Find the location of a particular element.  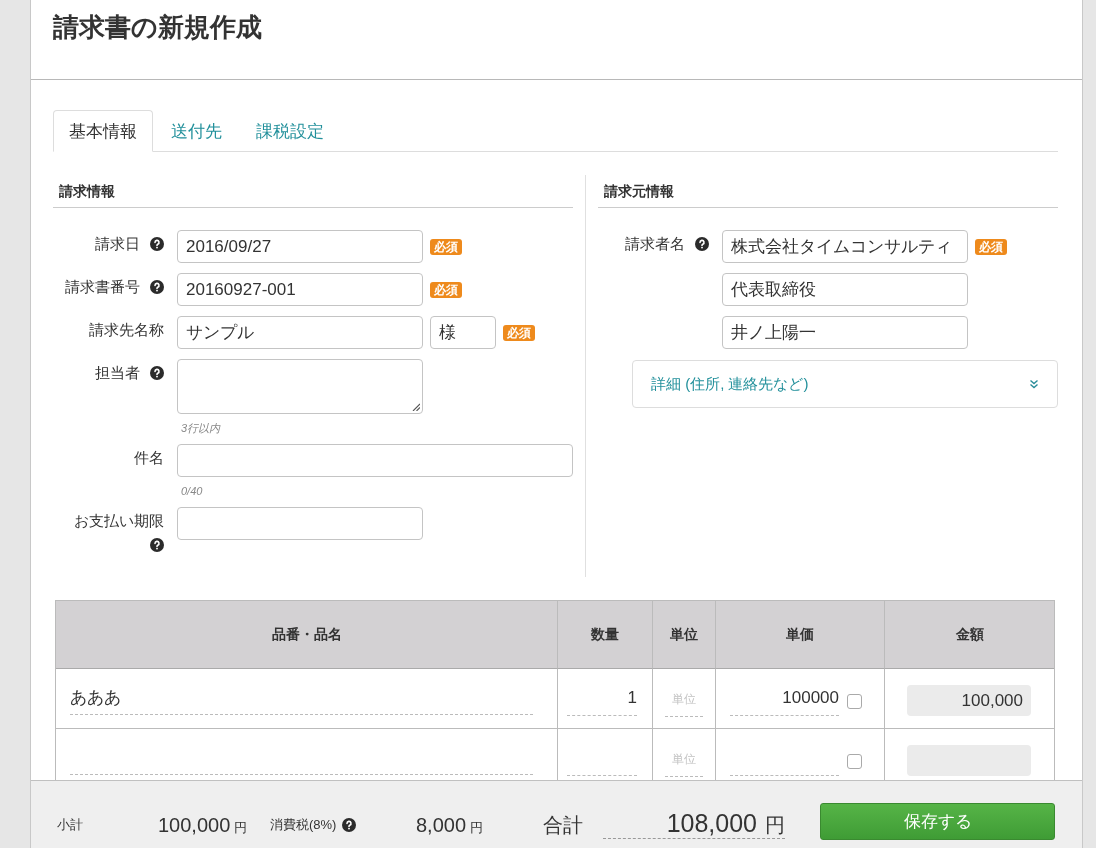

subtotal-label: 小計 is located at coordinates (70, 825).